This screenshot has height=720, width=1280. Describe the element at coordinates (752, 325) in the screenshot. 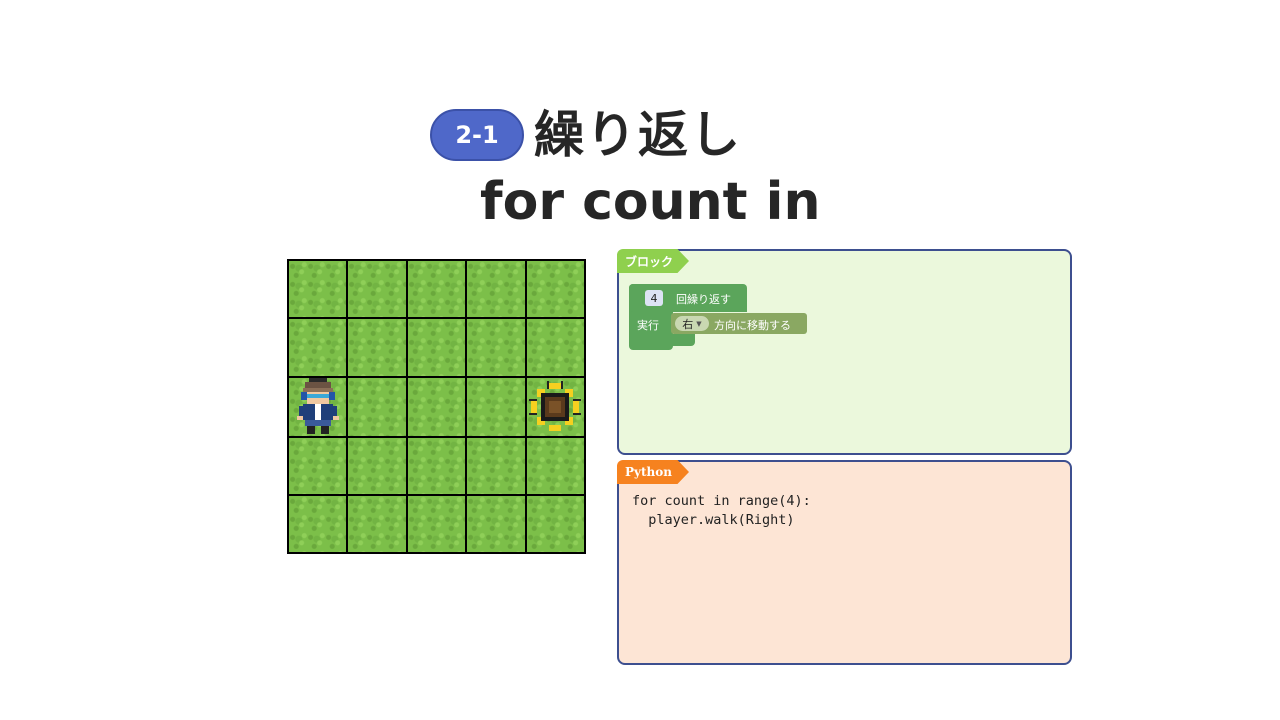

I see `move-label: 方向に移動する` at that location.